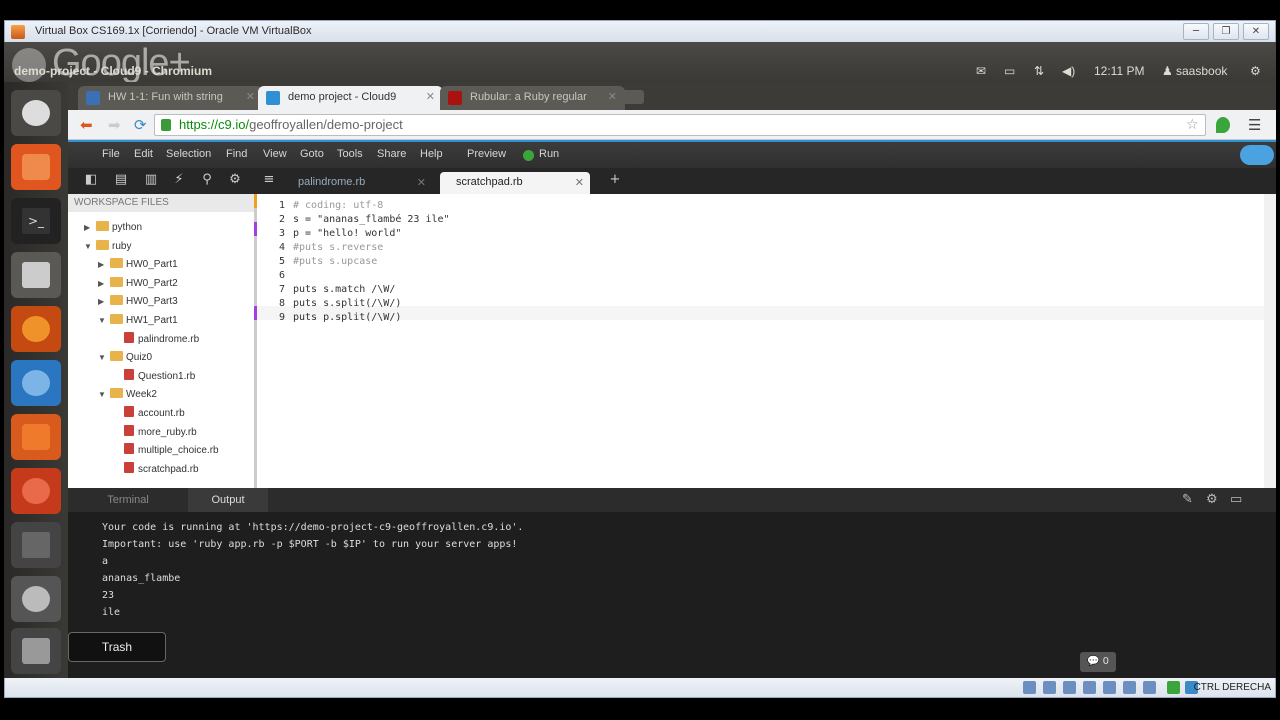 Image resolution: width=1280 pixels, height=720 pixels. Describe the element at coordinates (143, 154) in the screenshot. I see `menu-edit: Edit` at that location.